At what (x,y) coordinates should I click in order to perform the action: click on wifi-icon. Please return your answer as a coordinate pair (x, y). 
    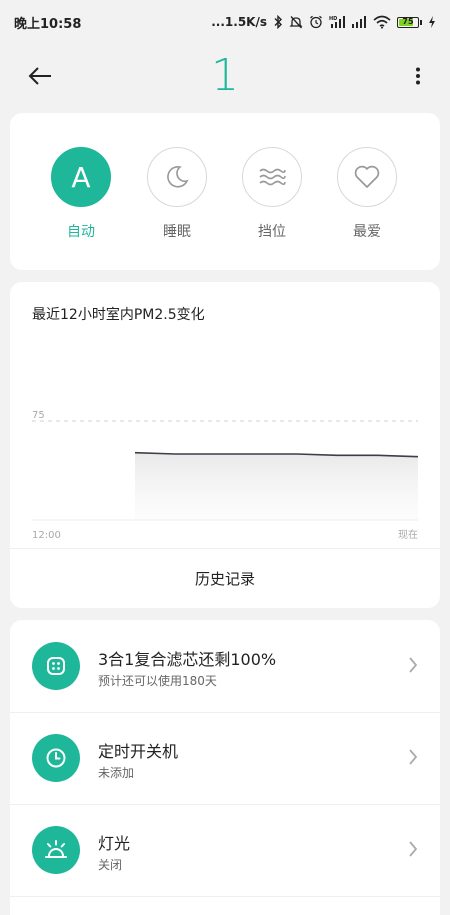
    Looking at the image, I should click on (382, 22).